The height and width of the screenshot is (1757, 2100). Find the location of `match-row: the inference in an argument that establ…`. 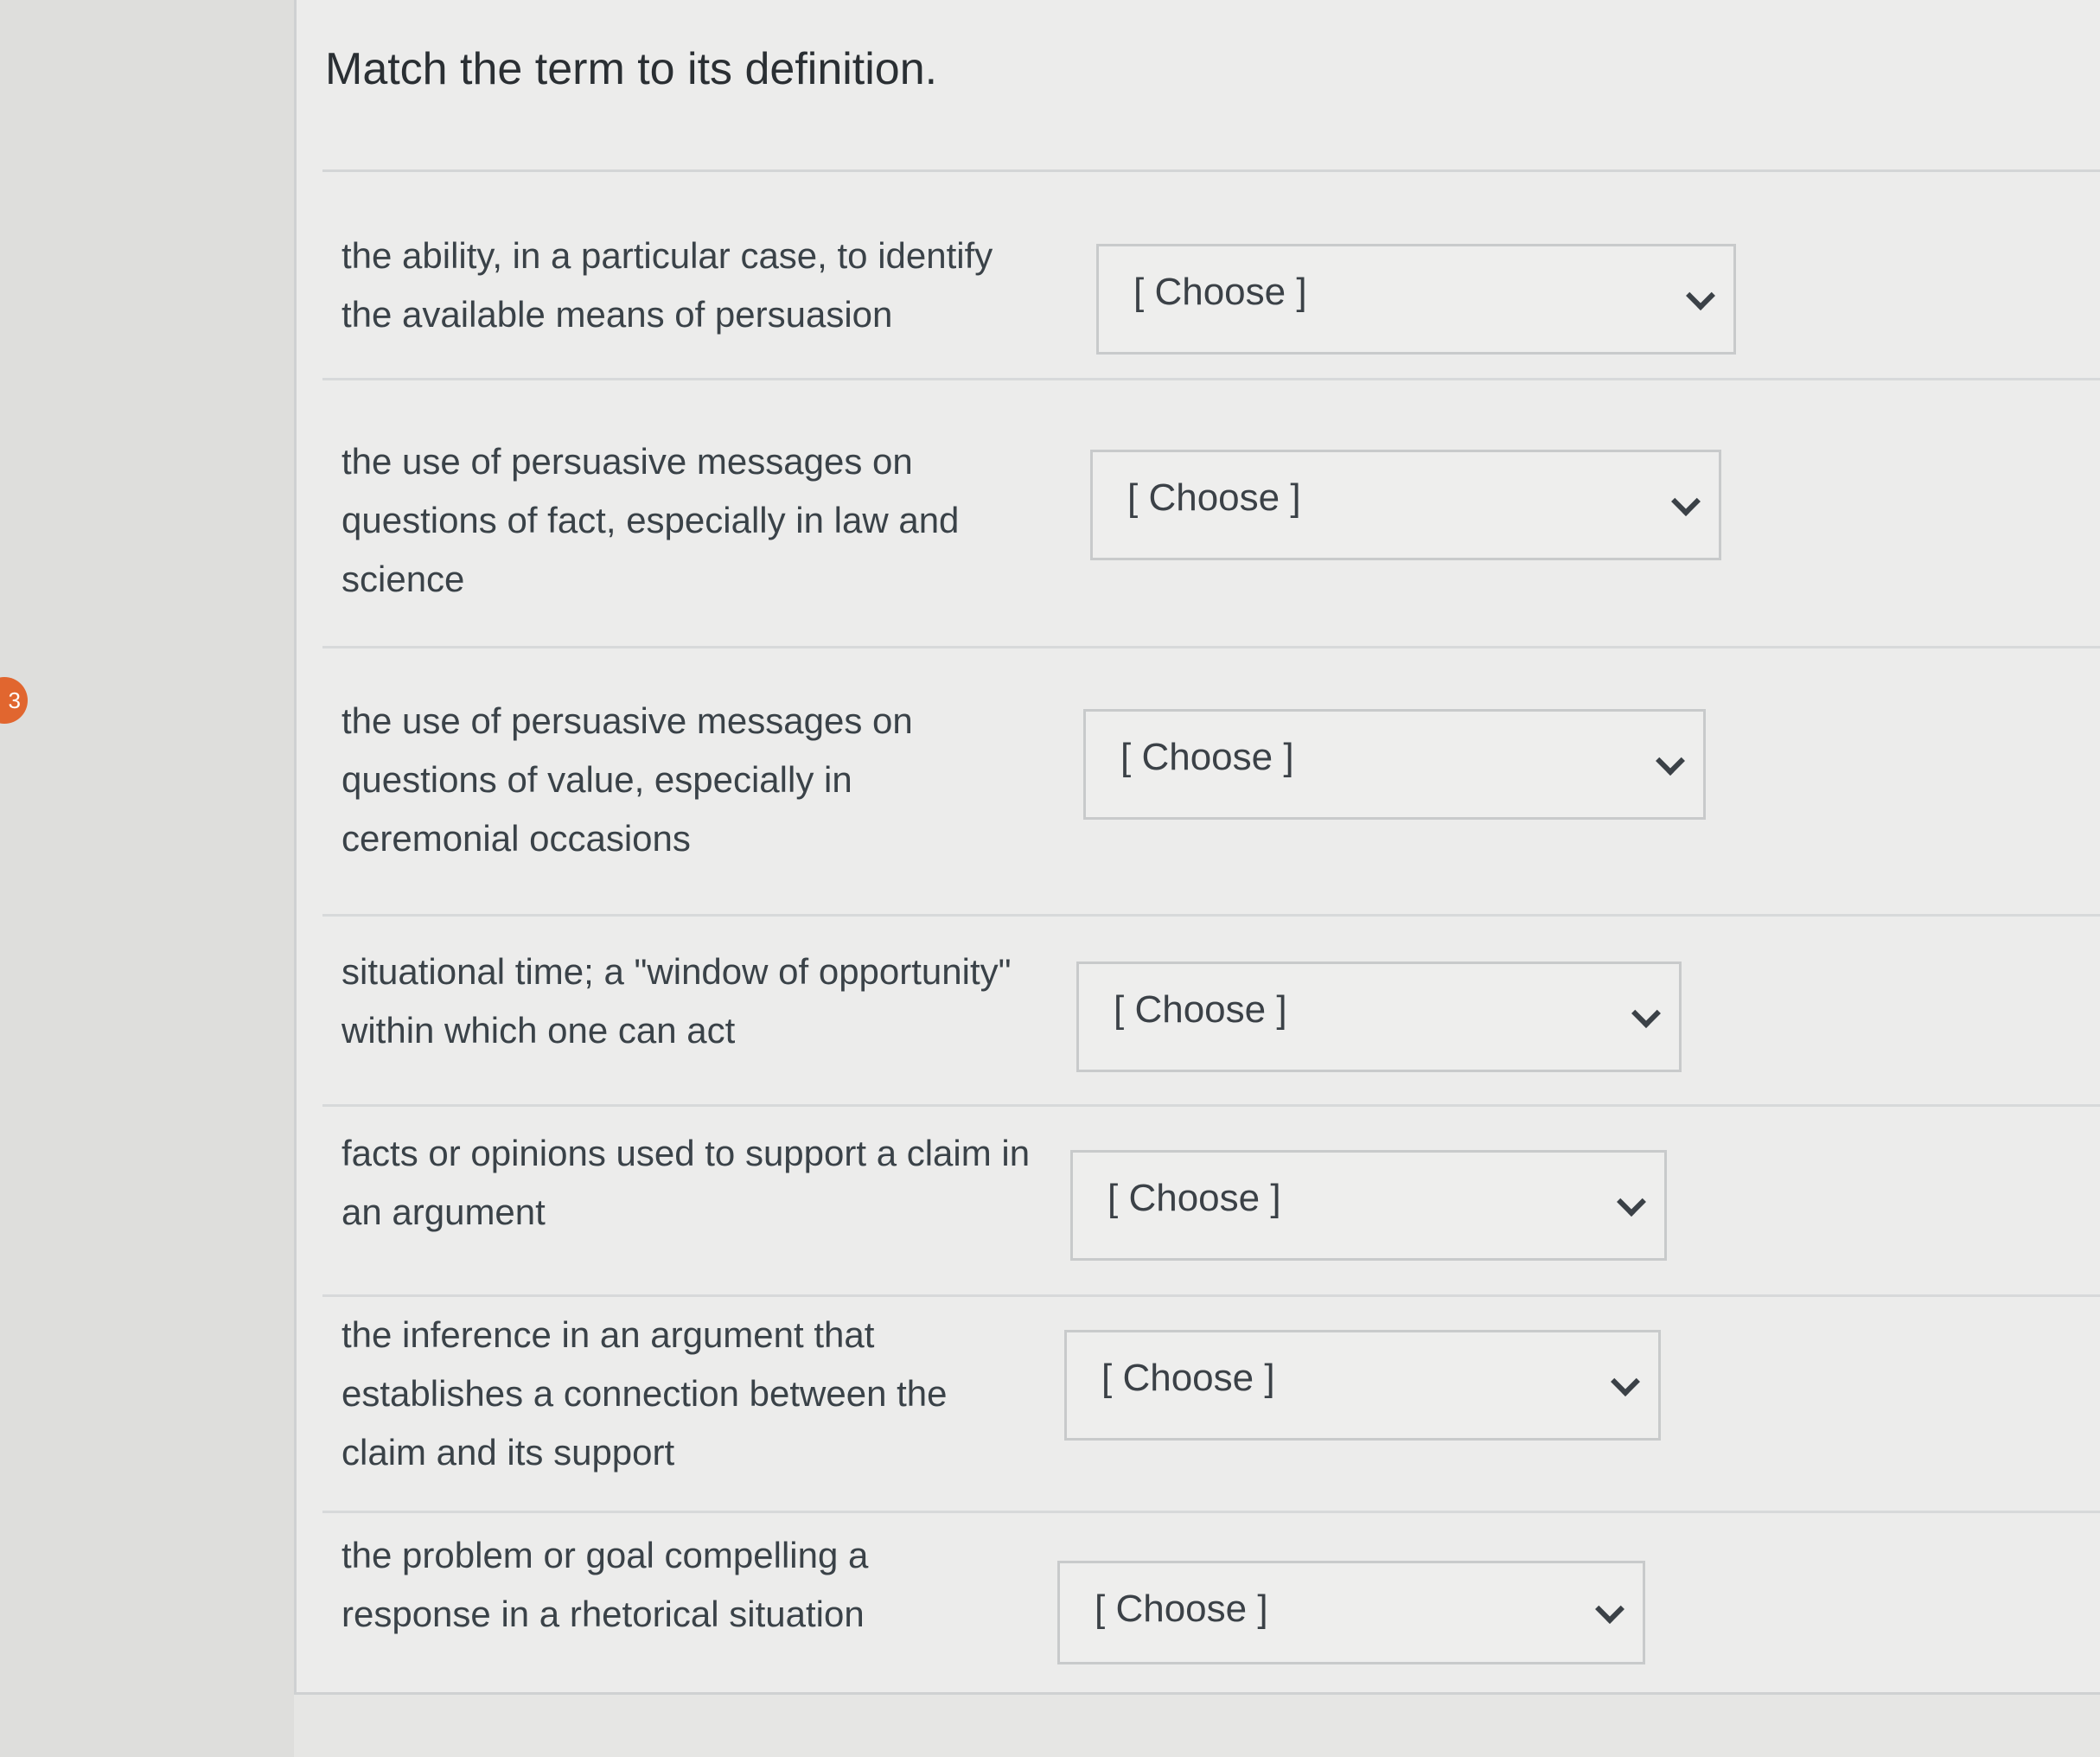

match-row: the inference in an argument that establ… is located at coordinates (1211, 1409).